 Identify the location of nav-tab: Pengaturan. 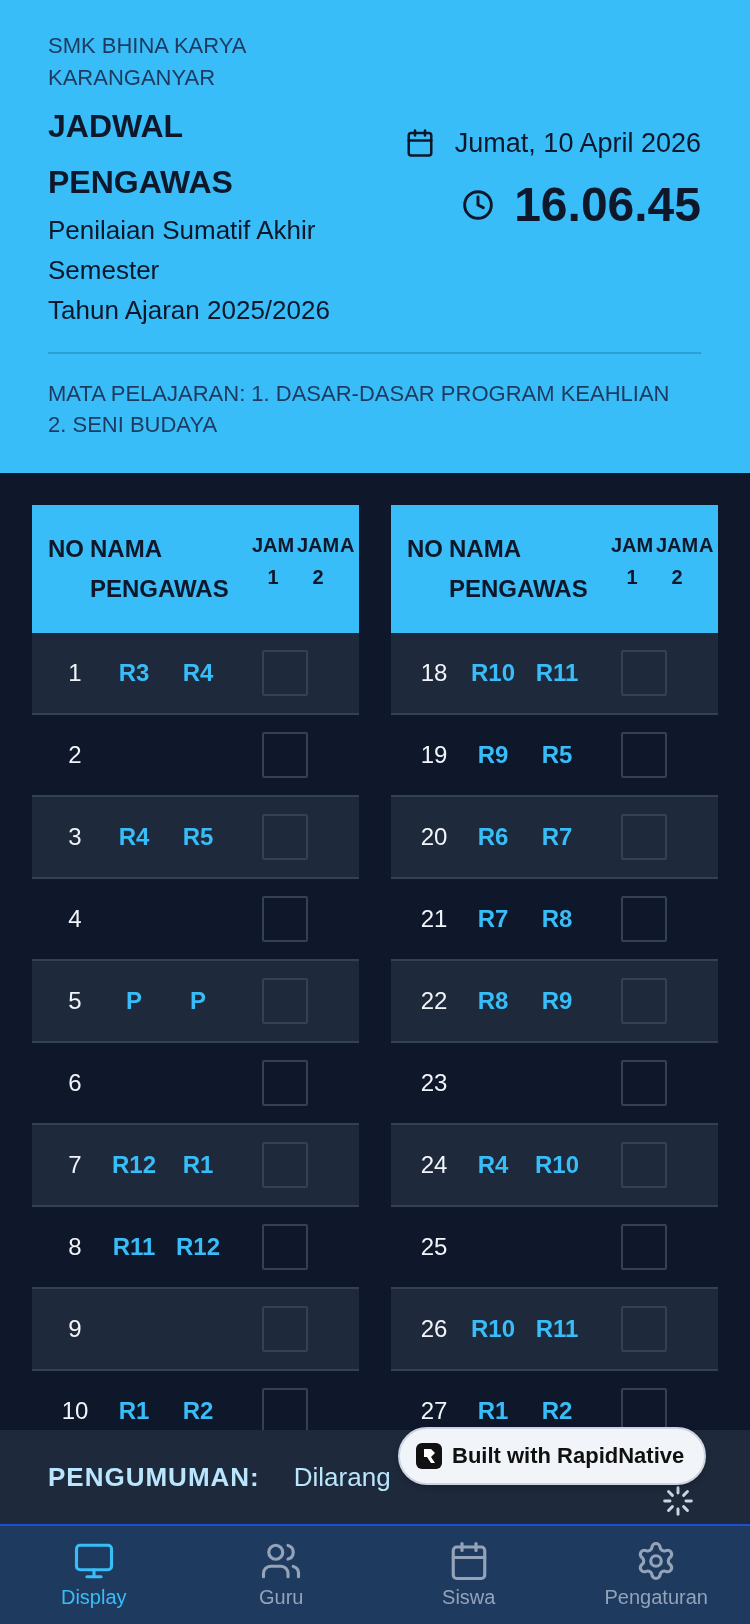
(656, 1575).